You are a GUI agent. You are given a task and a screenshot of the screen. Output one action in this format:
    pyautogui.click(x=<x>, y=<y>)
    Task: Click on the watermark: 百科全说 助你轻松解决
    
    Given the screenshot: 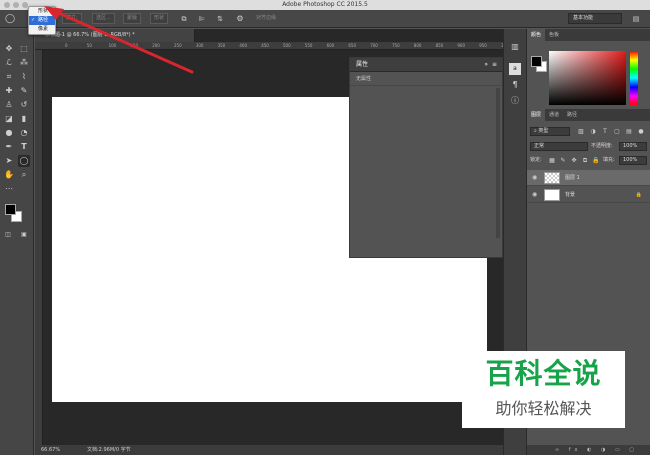 What is the action you would take?
    pyautogui.click(x=543, y=389)
    